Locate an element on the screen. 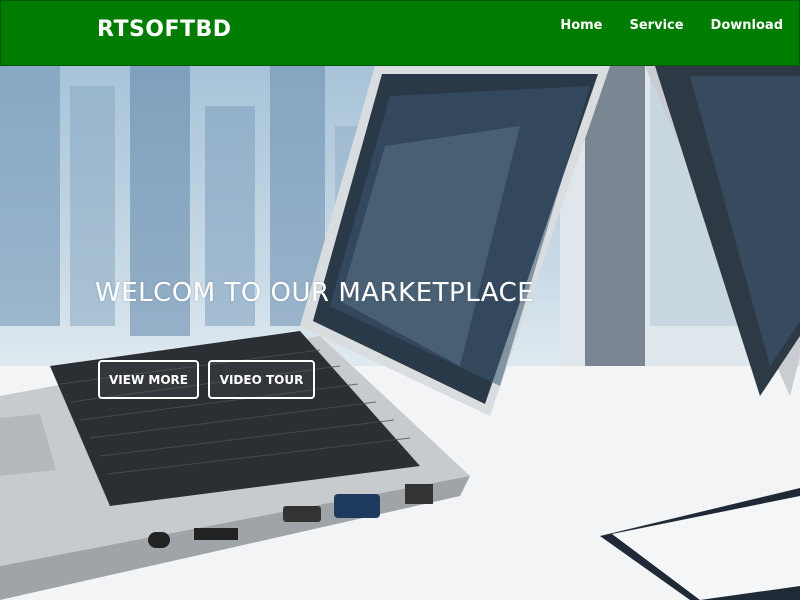  view-more-button: VIEW MORE is located at coordinates (148, 379).